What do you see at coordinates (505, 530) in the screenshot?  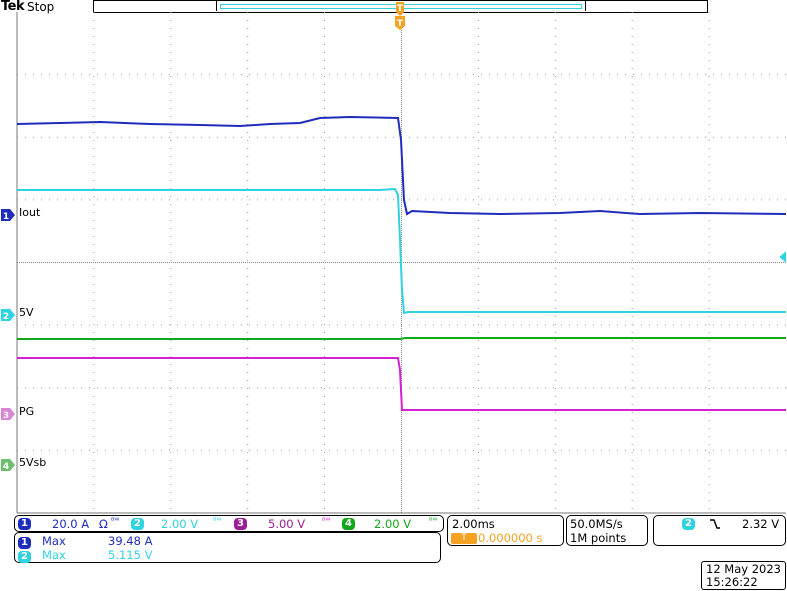 I see `timebase-readout: 2.00ms T 0.000000 s` at bounding box center [505, 530].